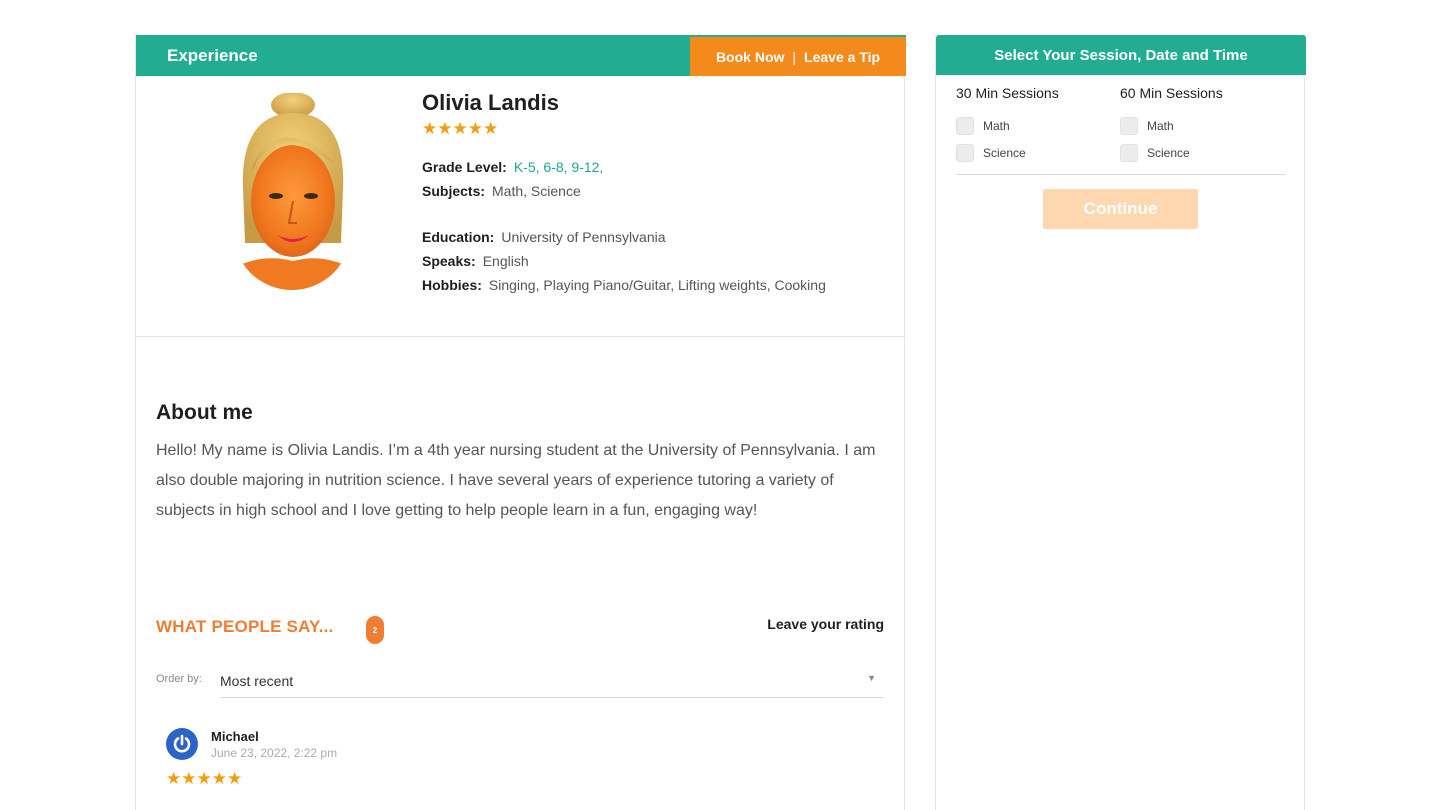  Describe the element at coordinates (871, 678) in the screenshot. I see `chevron-down-icon: ▼` at that location.